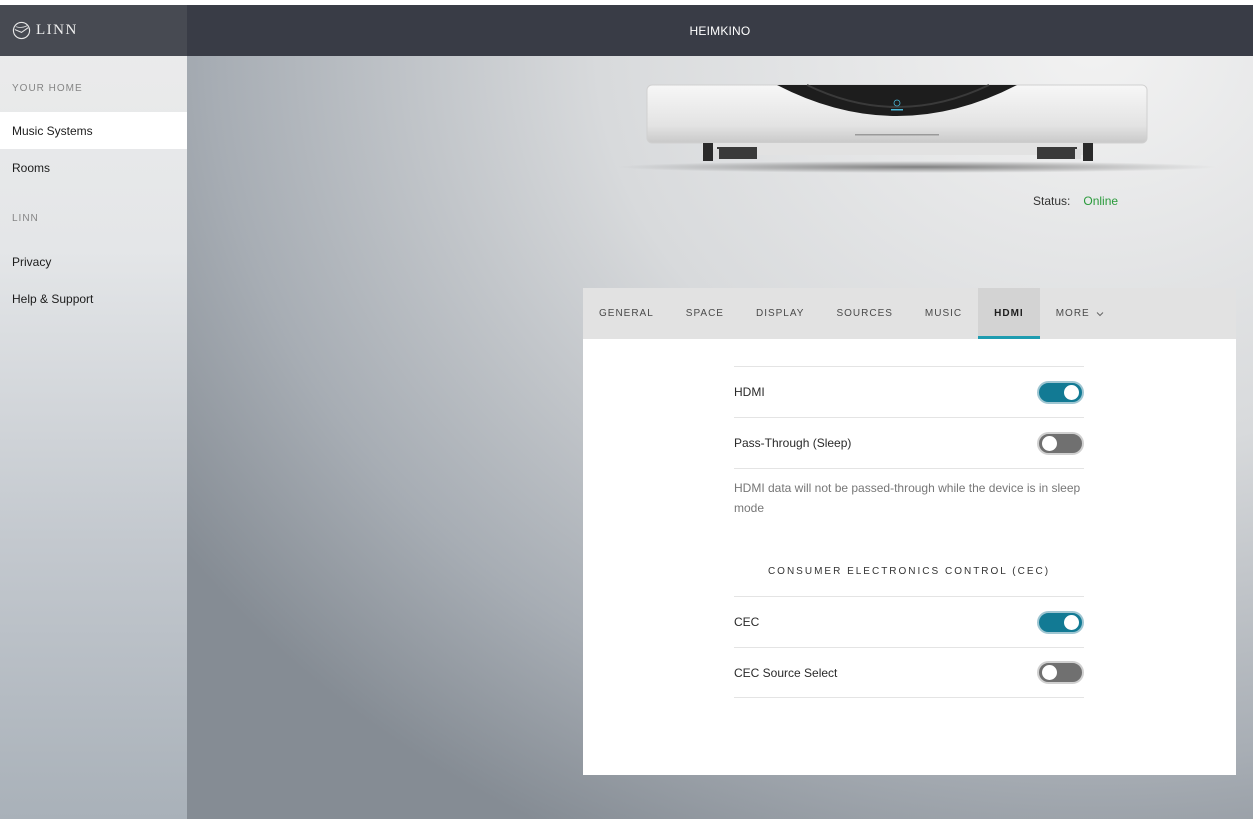 The width and height of the screenshot is (1253, 819). I want to click on tab-label: HDMI, so click(1009, 313).